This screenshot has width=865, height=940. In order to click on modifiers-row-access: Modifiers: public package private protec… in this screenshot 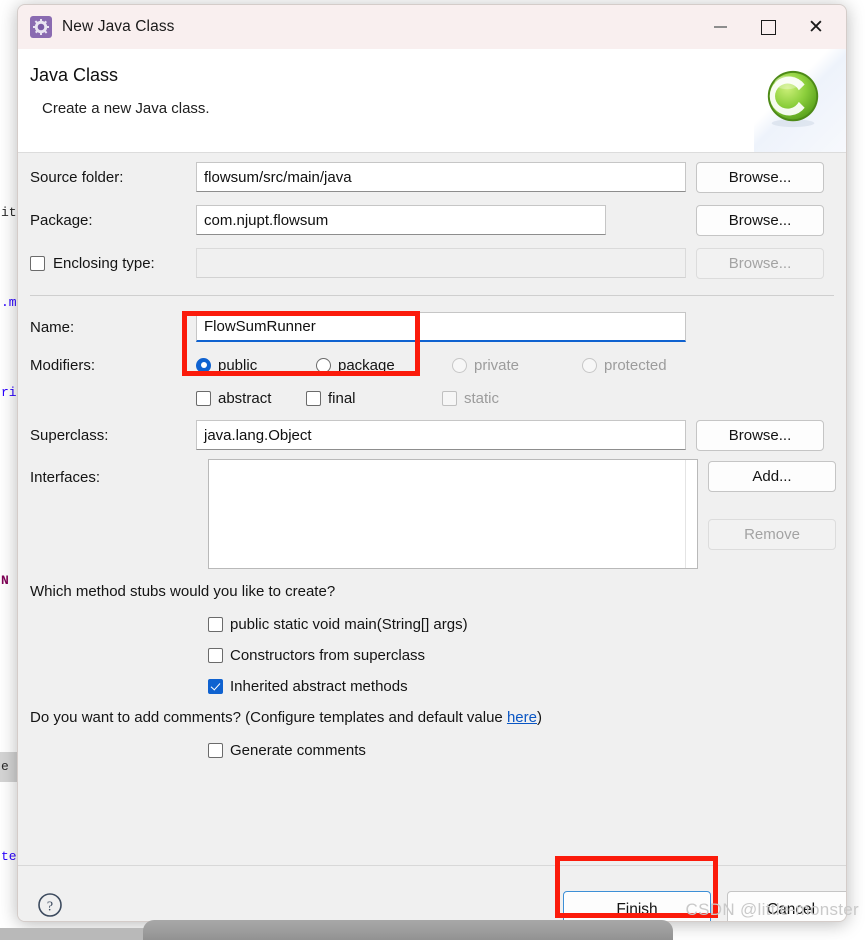, I will do `click(432, 365)`.